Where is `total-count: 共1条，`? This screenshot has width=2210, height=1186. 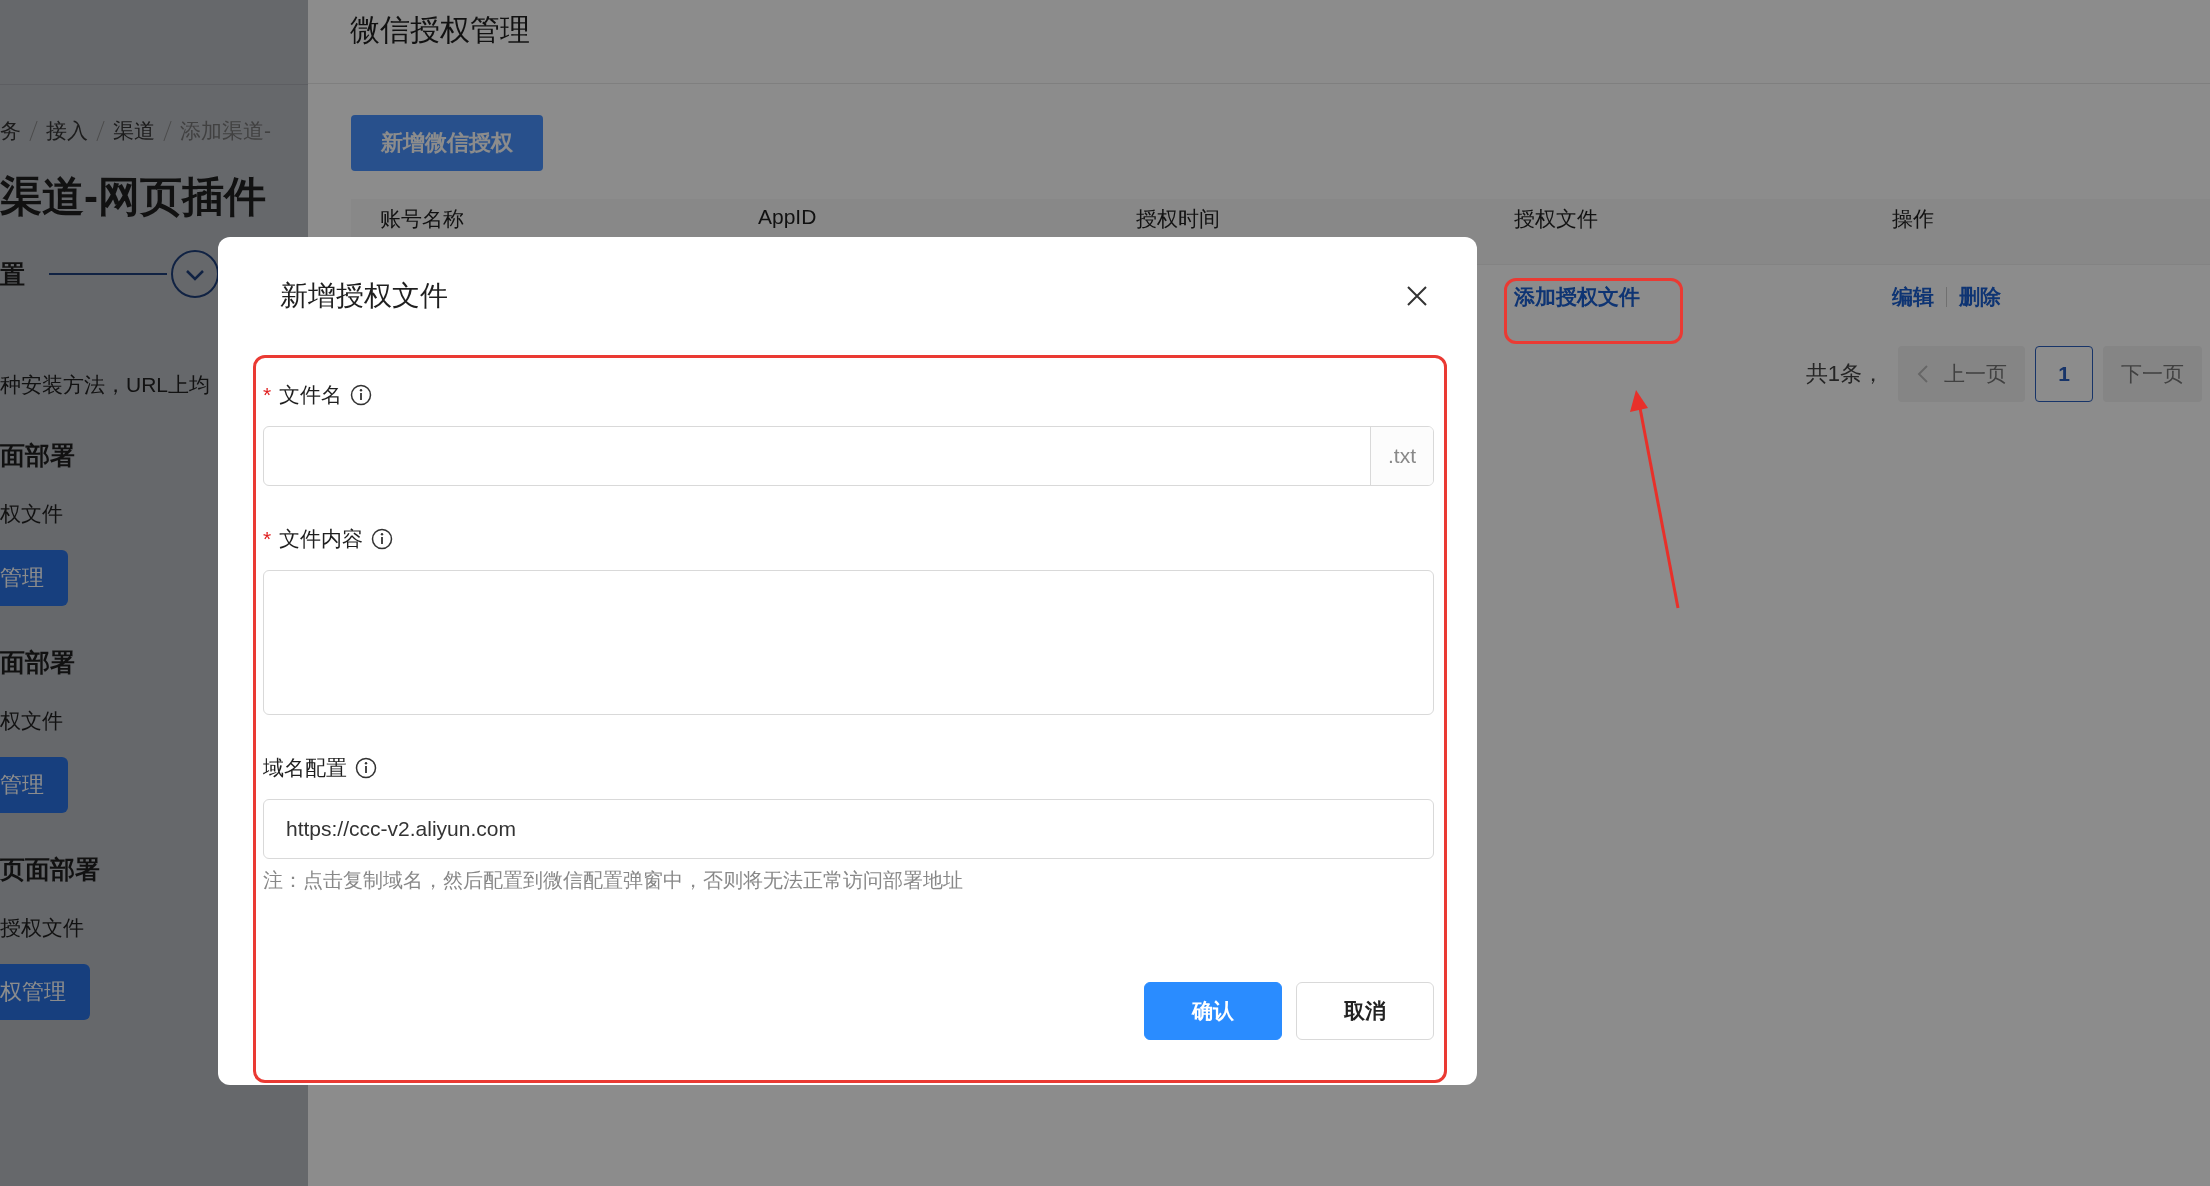
total-count: 共1条， is located at coordinates (1844, 374).